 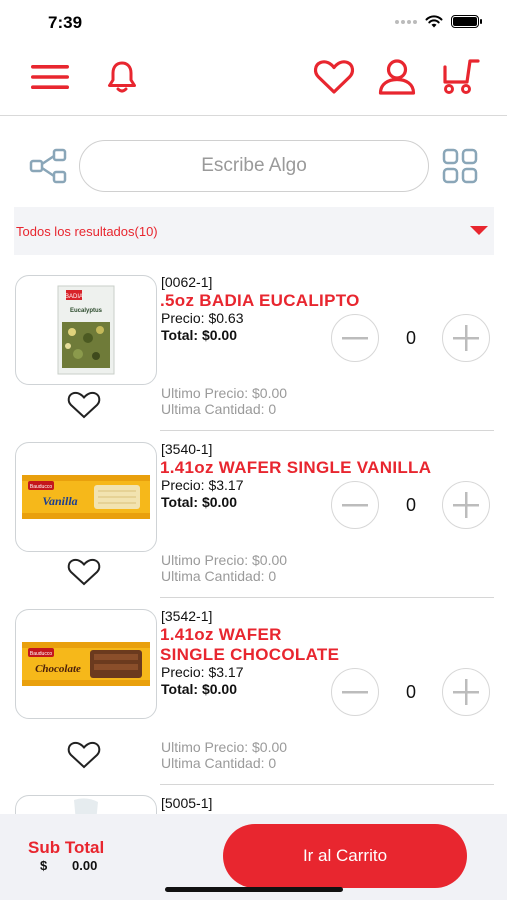 I want to click on user-icon, so click(x=397, y=77).